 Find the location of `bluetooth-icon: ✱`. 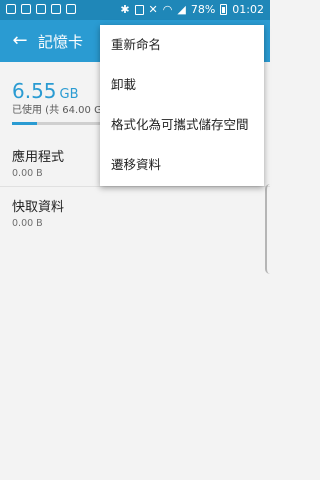

bluetooth-icon: ✱ is located at coordinates (125, 9).